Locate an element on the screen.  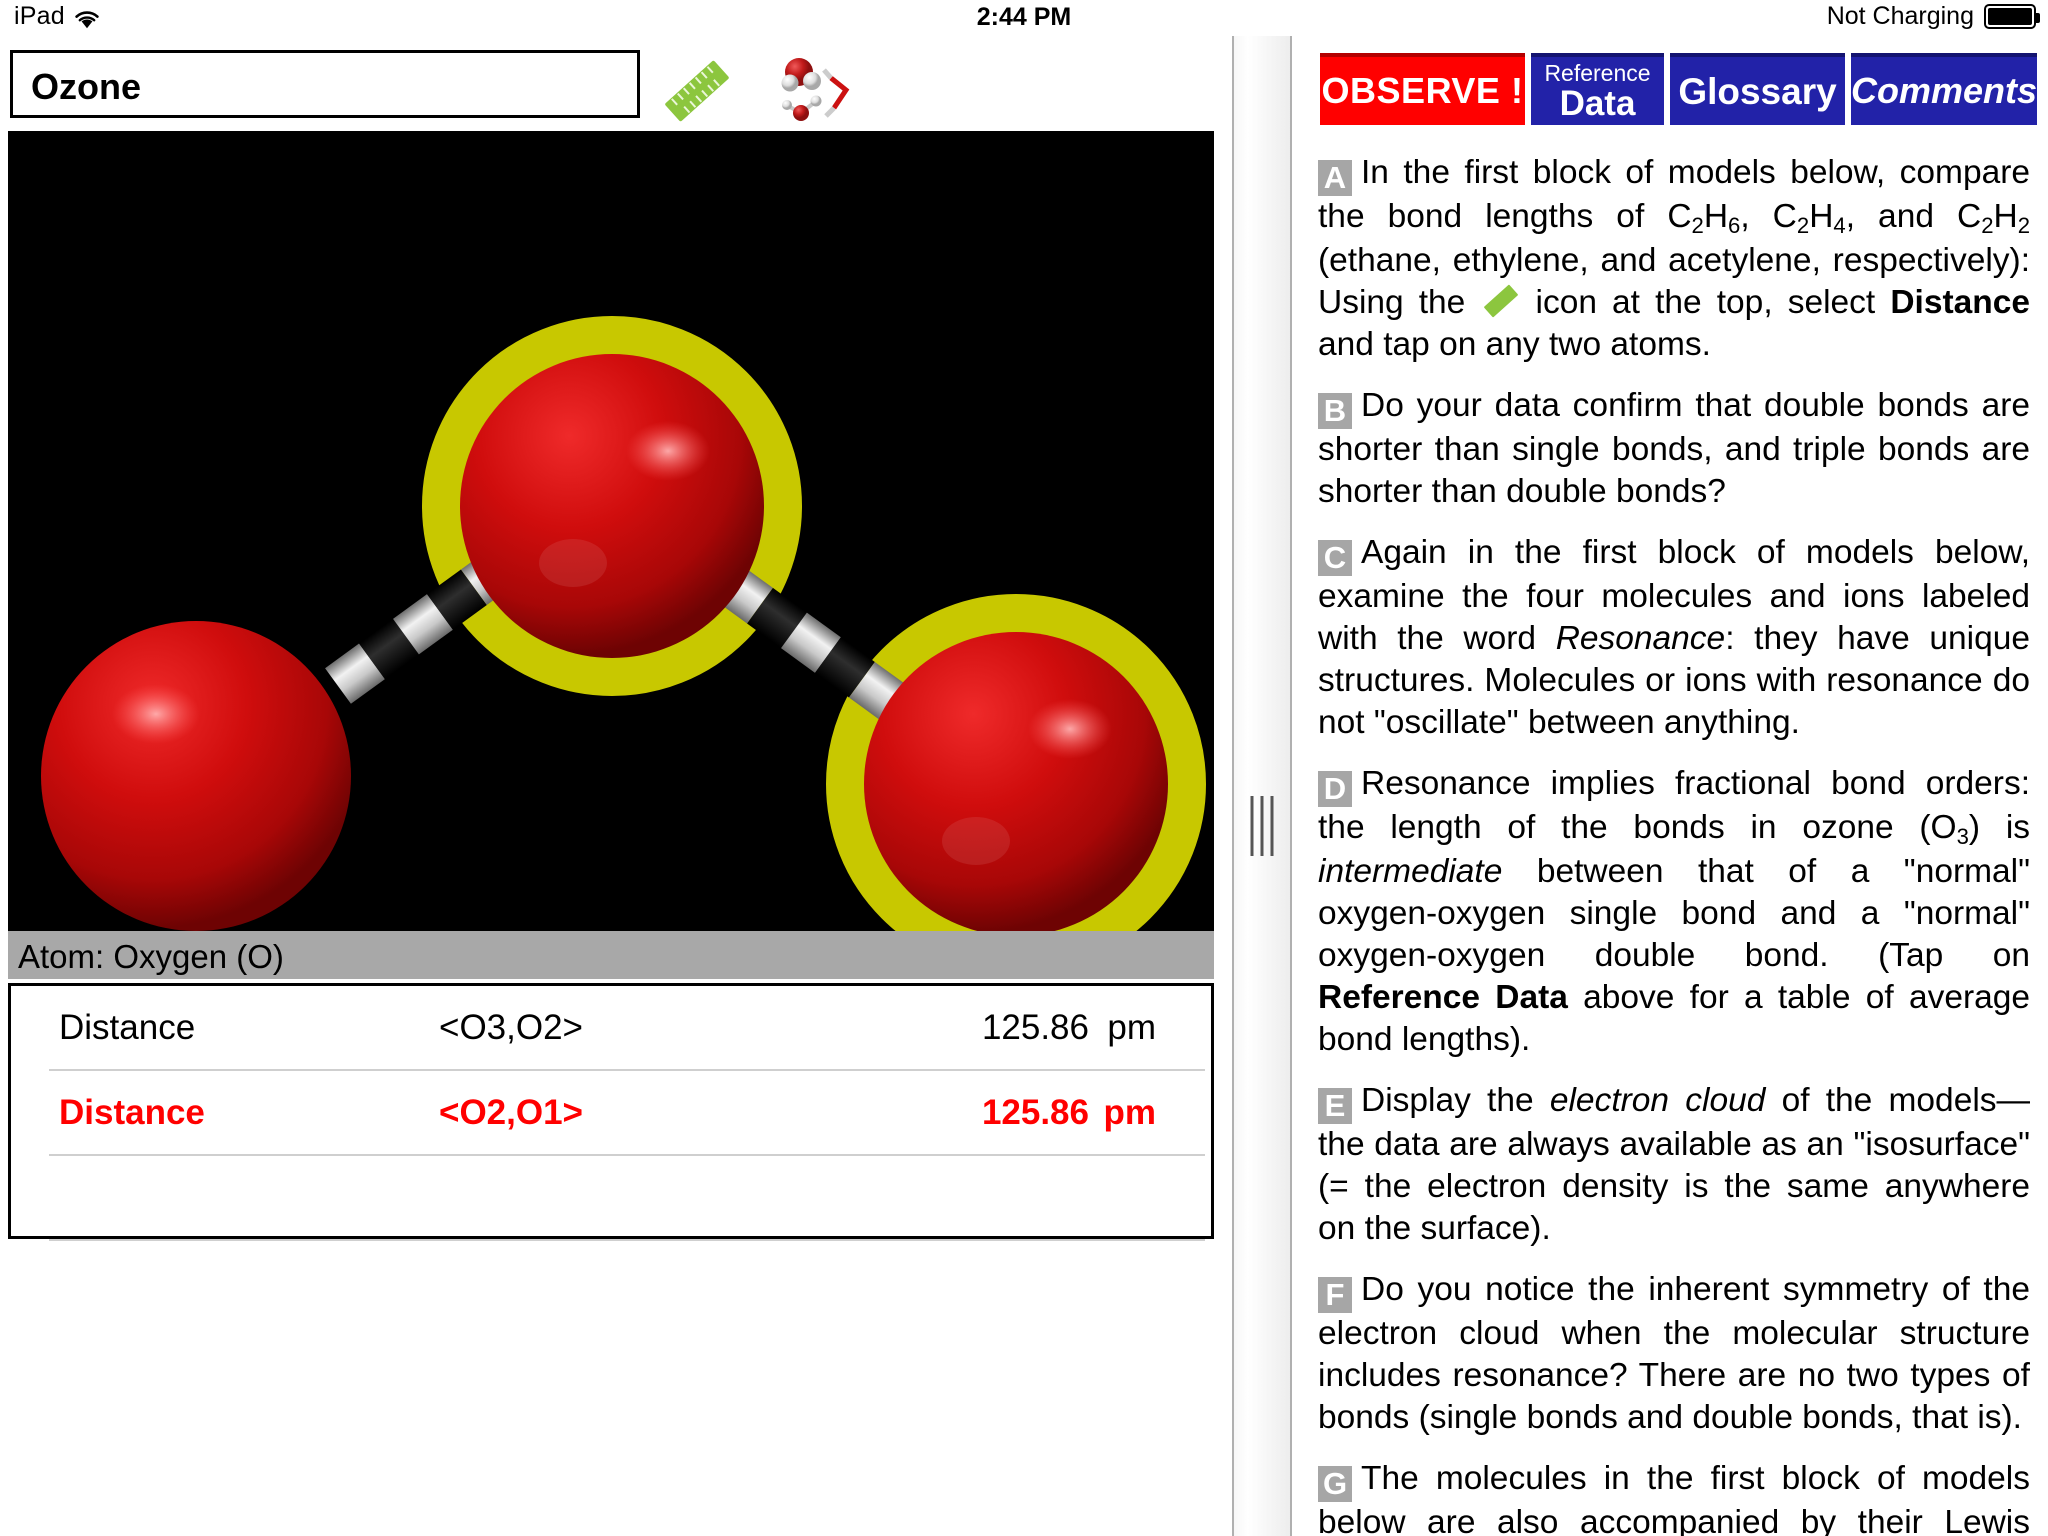
molecule-name-field: Ozone is located at coordinates (325, 84).